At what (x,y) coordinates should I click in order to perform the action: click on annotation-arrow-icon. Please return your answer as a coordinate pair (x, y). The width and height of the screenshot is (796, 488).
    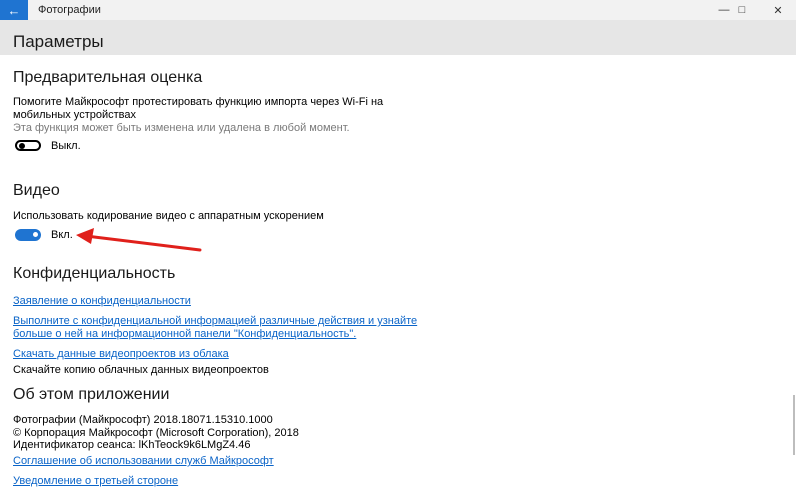
    Looking at the image, I should click on (139, 240).